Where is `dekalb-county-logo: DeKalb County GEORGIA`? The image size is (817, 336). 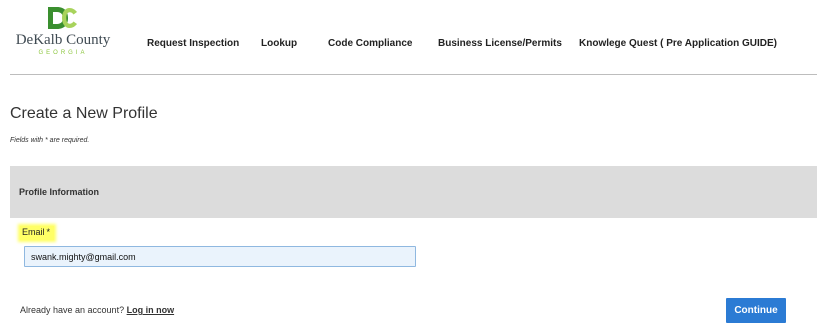
dekalb-county-logo: DeKalb County GEORGIA is located at coordinates (63, 35).